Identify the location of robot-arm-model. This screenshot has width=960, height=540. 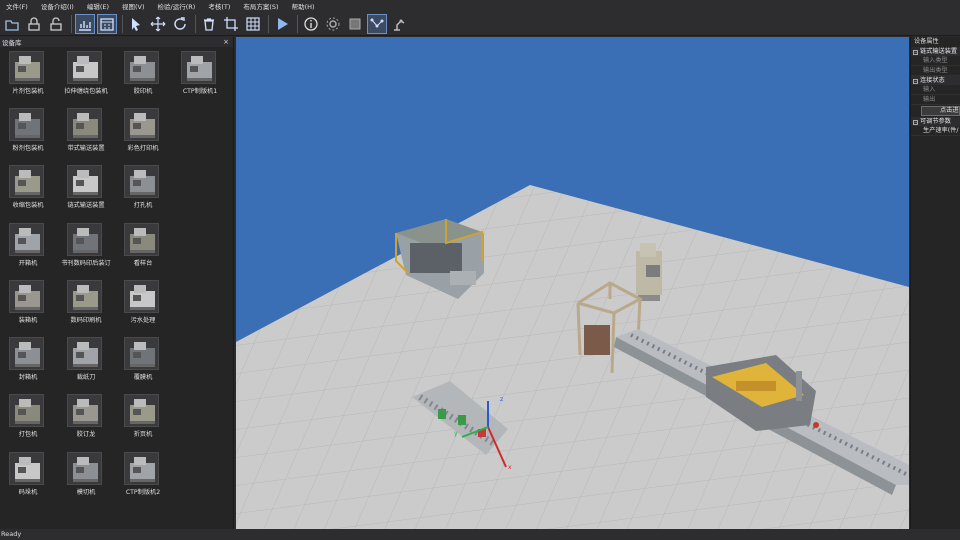
(649, 272).